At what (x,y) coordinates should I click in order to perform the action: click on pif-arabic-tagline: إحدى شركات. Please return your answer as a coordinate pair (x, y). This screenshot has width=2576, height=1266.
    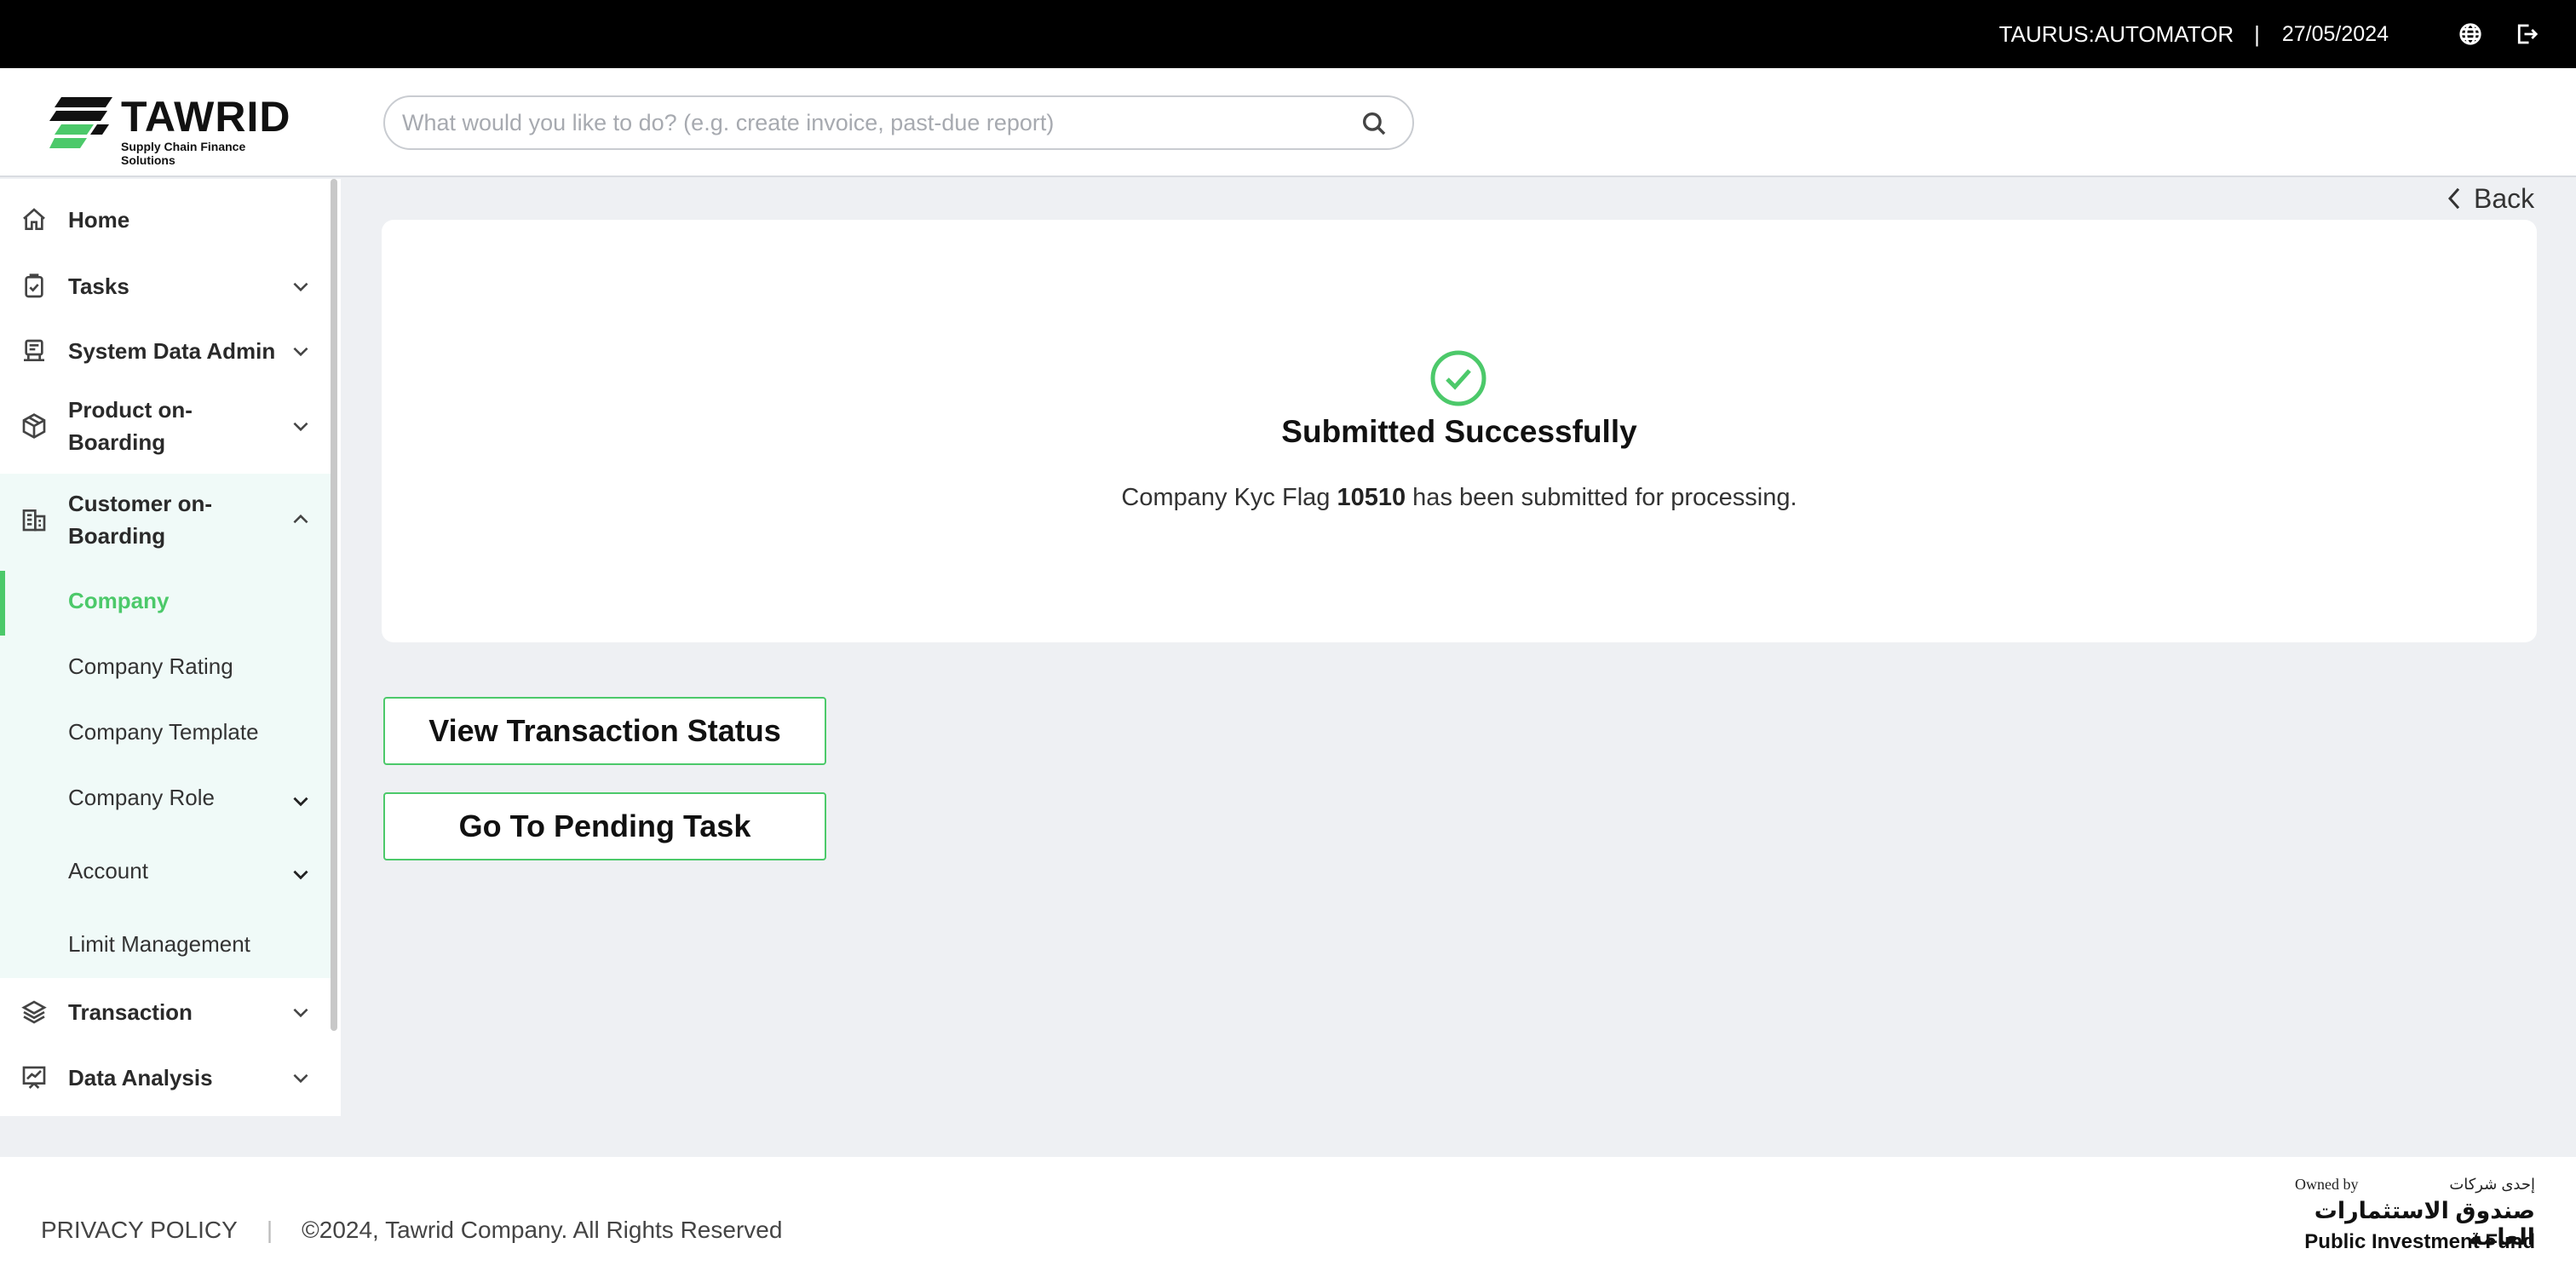
    Looking at the image, I should click on (2492, 1184).